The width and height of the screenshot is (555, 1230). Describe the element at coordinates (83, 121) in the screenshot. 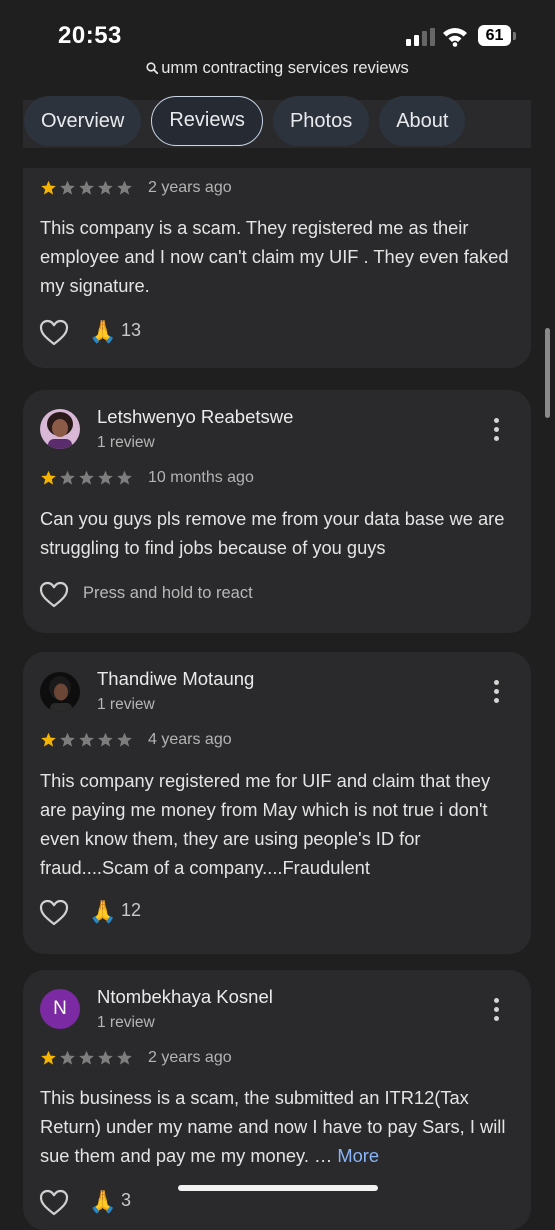

I see `tab-overview: Overview` at that location.